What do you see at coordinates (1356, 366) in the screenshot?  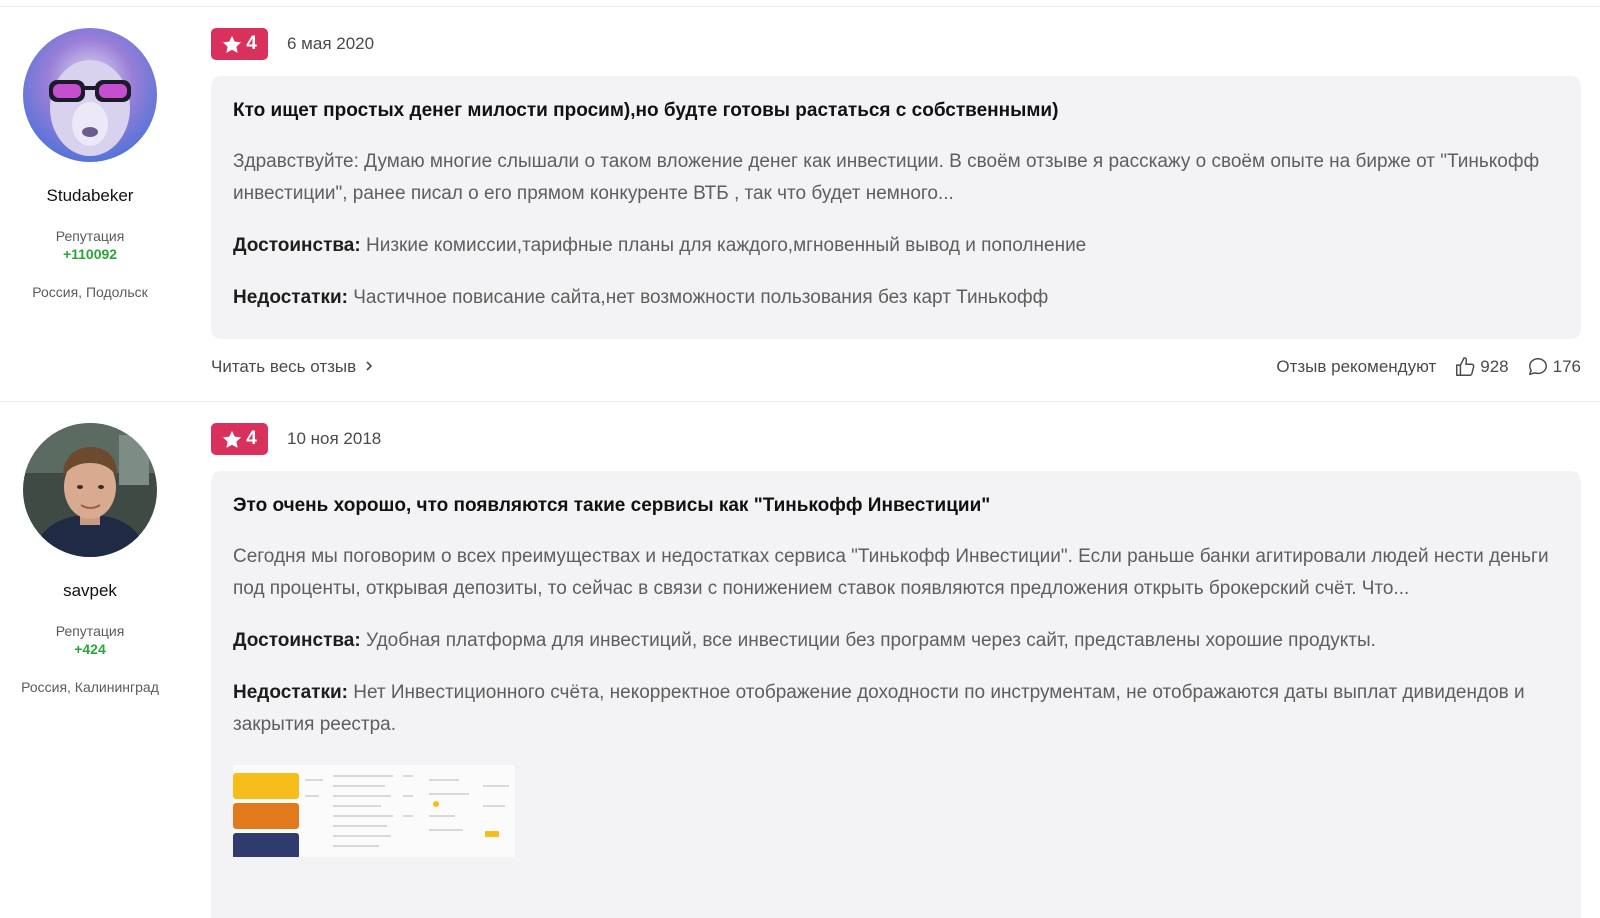 I see `recommend-label: Отзыв рекомендуют` at bounding box center [1356, 366].